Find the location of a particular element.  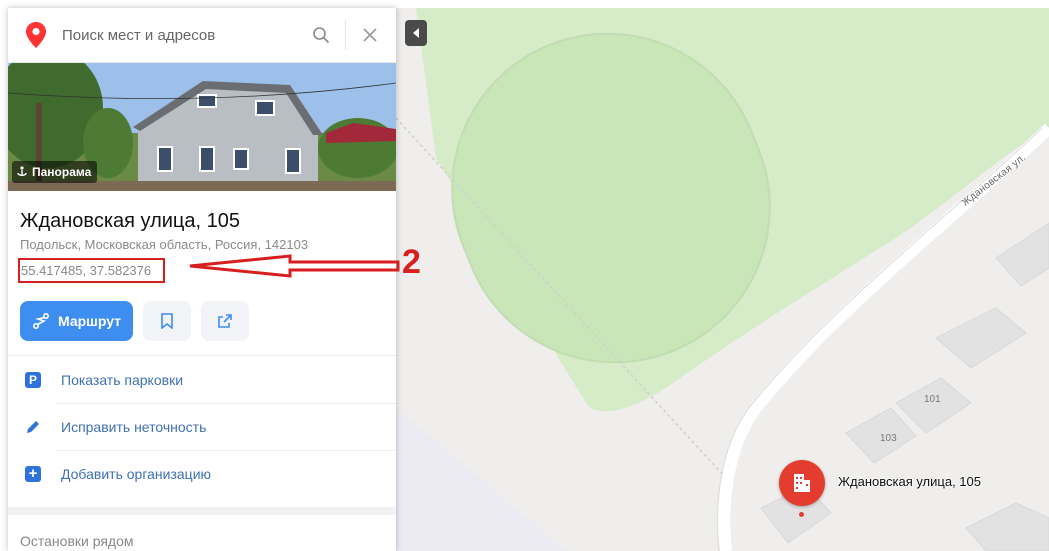

share-icon is located at coordinates (225, 321).